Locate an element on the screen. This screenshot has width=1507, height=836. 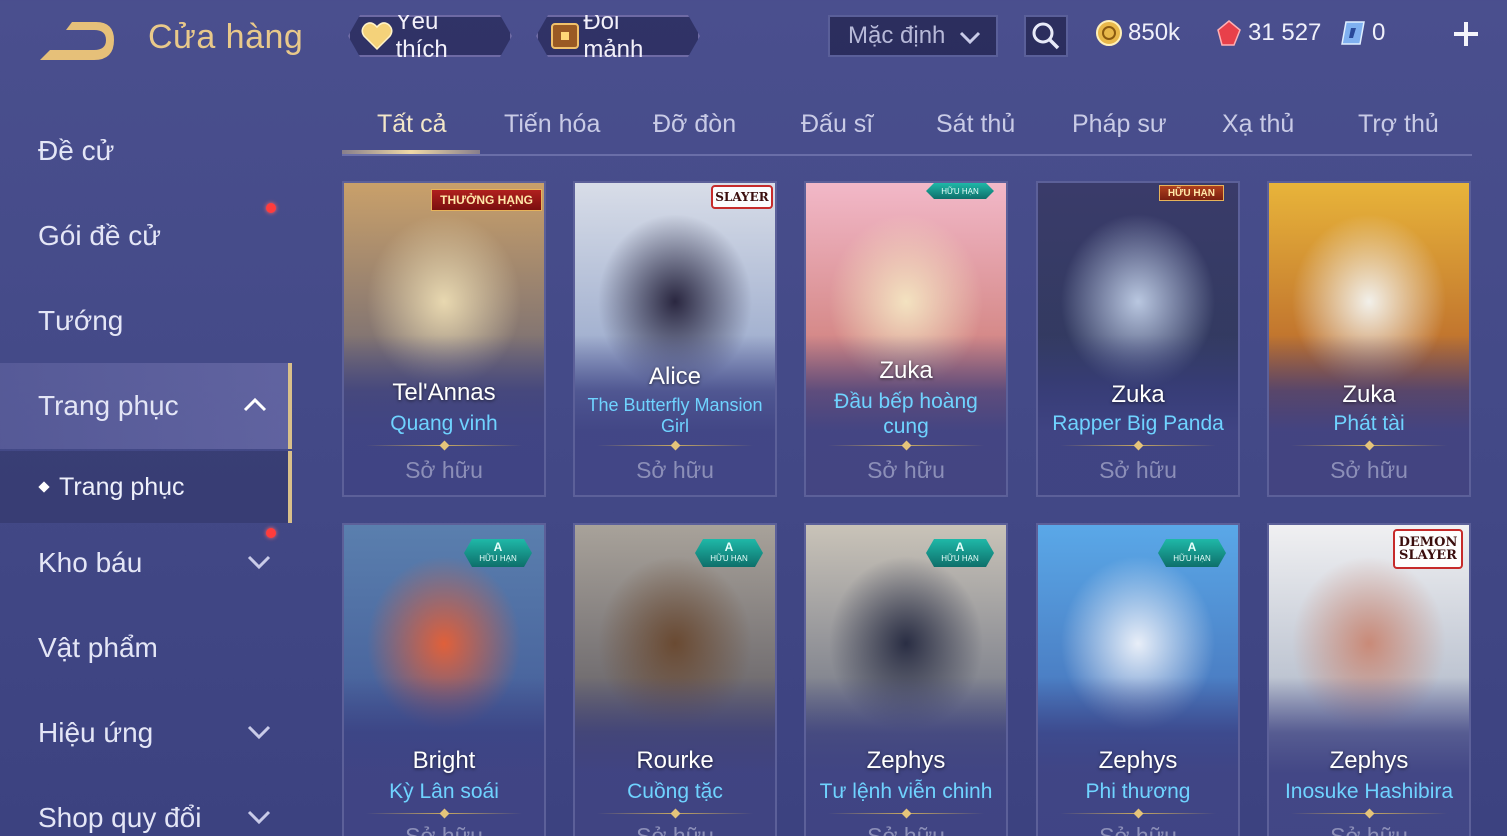
skin-card: HỮU HẠN Zuka Đầu bếp hoàng cung Sở hữu is located at coordinates (906, 339).